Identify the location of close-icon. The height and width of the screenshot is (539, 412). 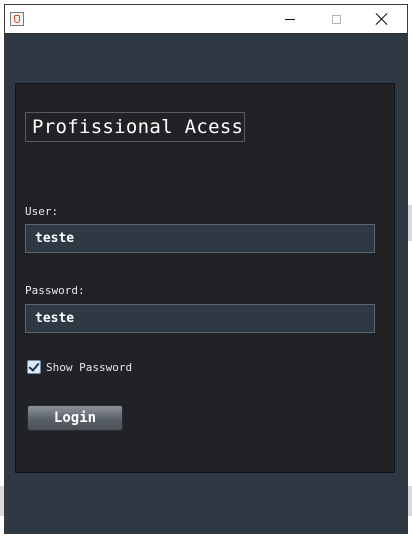
(382, 19).